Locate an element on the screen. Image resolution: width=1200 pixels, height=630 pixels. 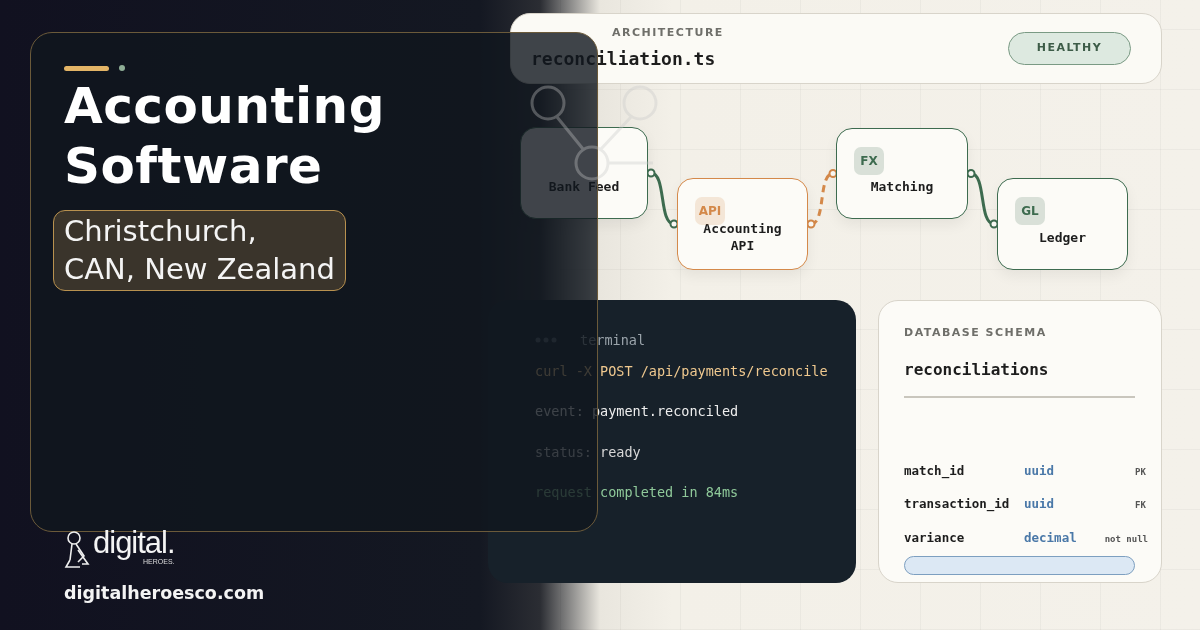
field-constraint: PK is located at coordinates (1141, 472).